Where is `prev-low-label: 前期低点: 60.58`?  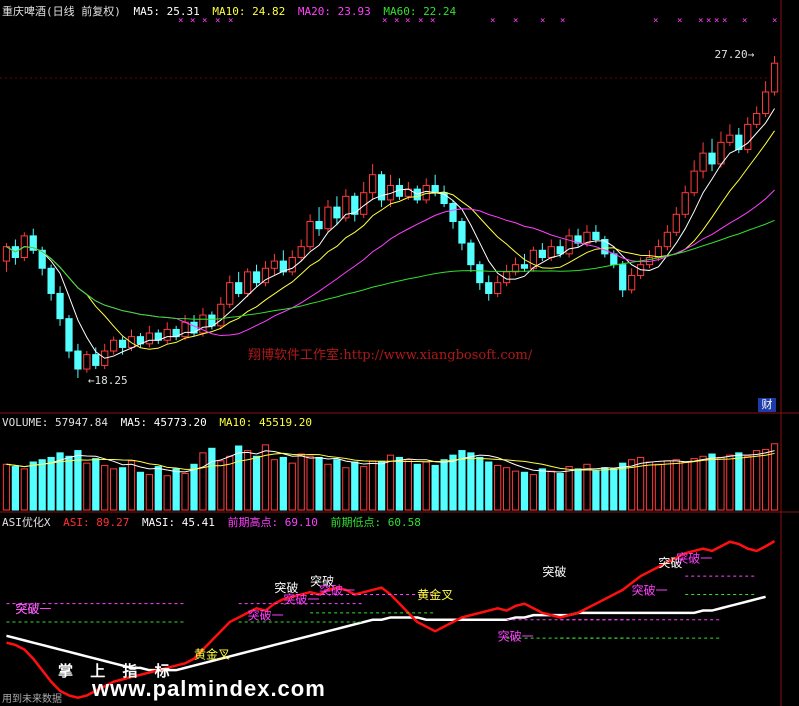 prev-low-label: 前期低点: 60.58 is located at coordinates (375, 522).